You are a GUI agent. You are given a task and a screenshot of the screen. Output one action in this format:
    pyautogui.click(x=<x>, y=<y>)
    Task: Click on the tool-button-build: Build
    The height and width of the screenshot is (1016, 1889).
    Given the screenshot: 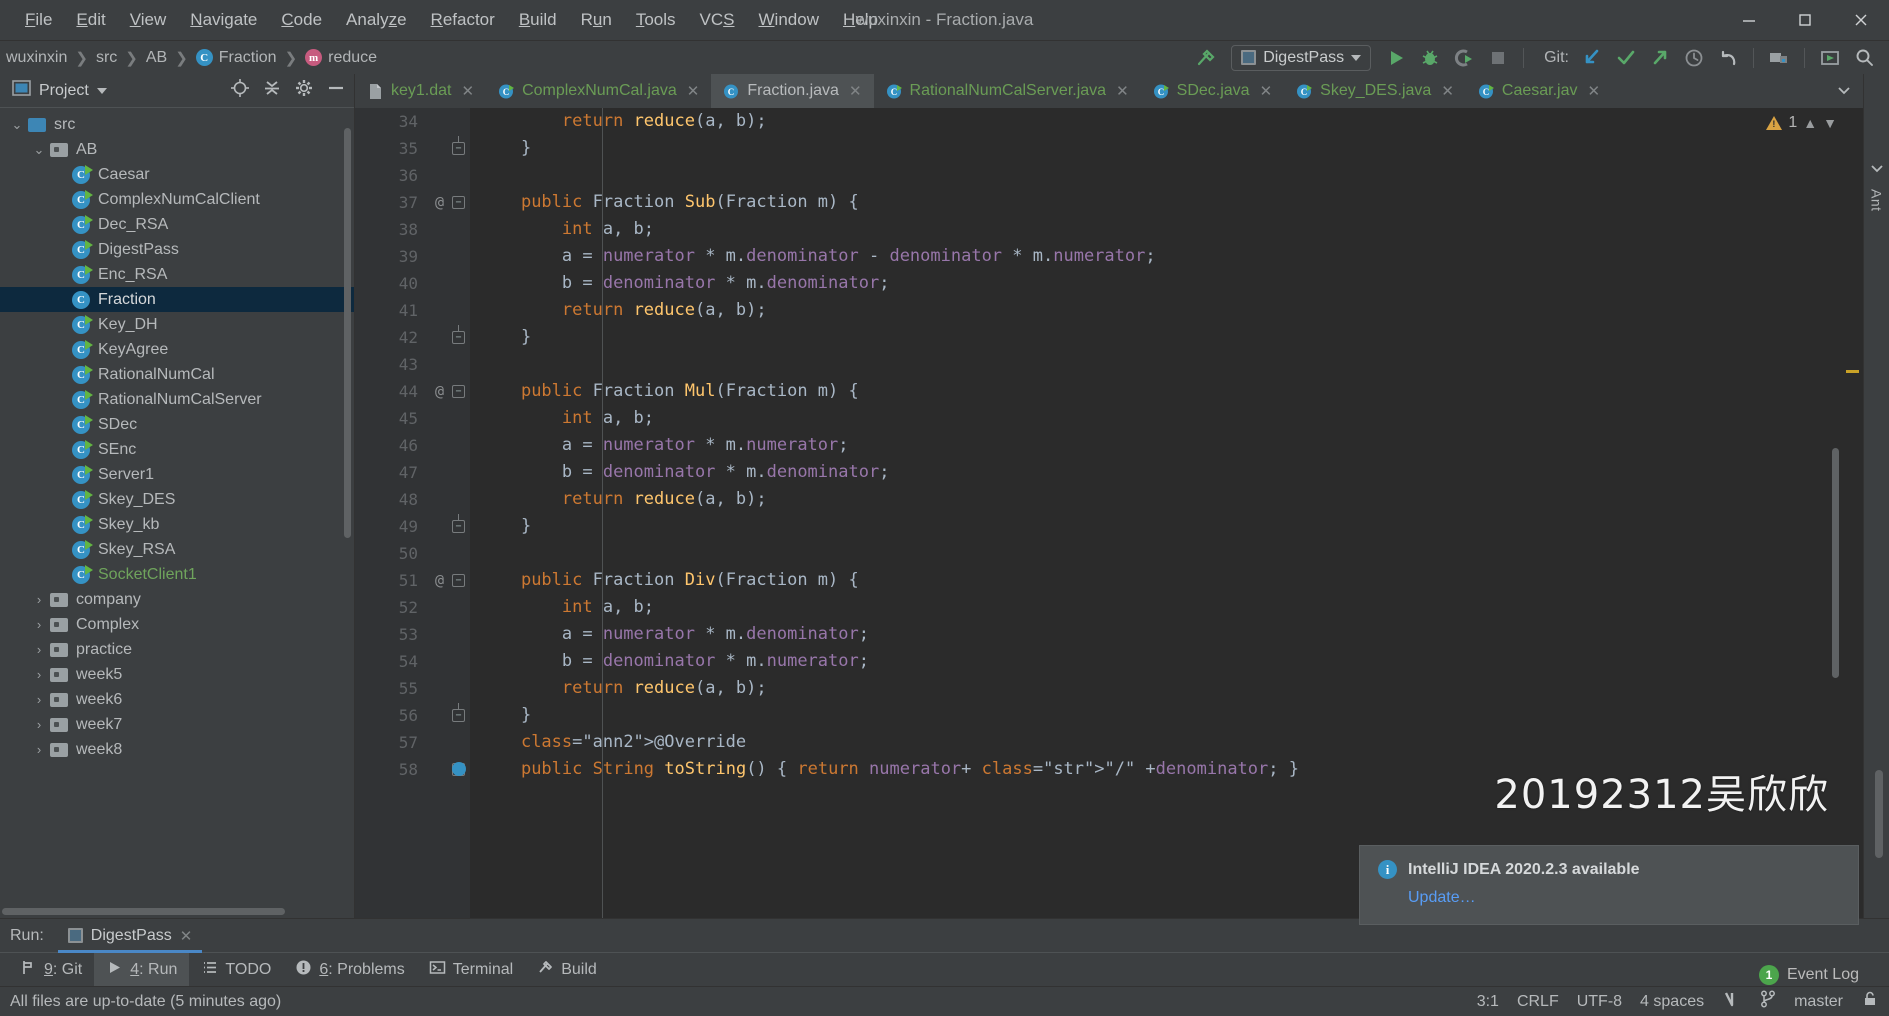 What is the action you would take?
    pyautogui.click(x=567, y=969)
    